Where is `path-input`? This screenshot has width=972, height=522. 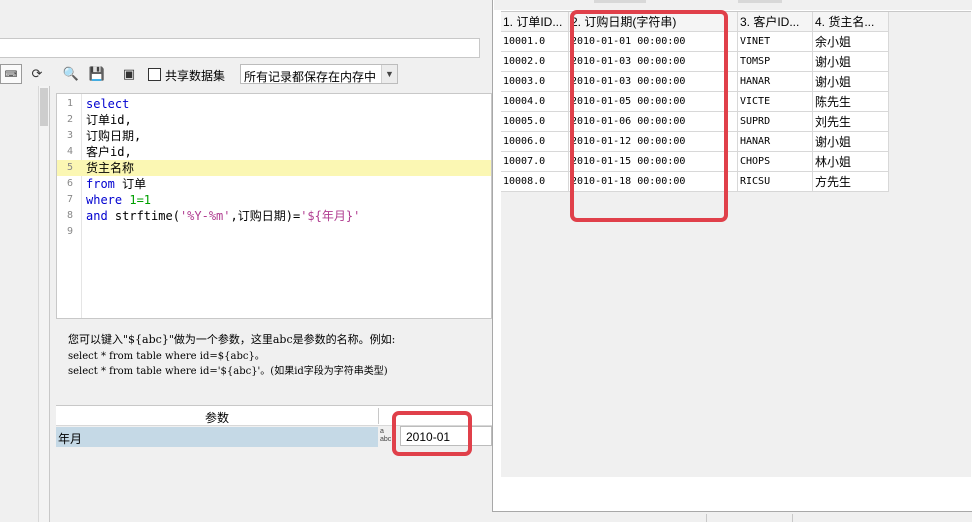 path-input is located at coordinates (240, 48).